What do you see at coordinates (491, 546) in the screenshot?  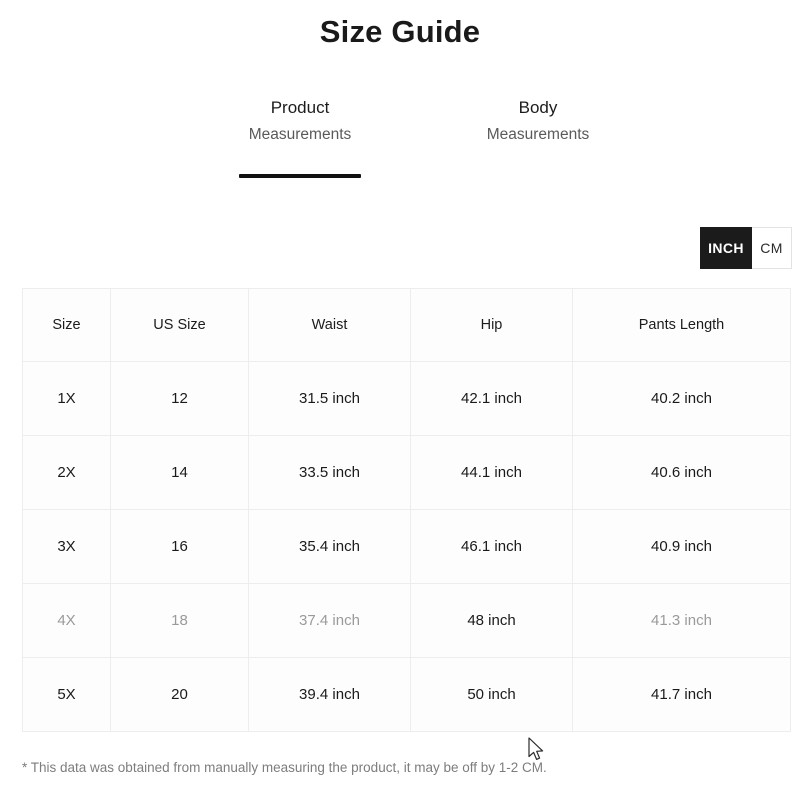 I see `cell-hip: 46.1 inch` at bounding box center [491, 546].